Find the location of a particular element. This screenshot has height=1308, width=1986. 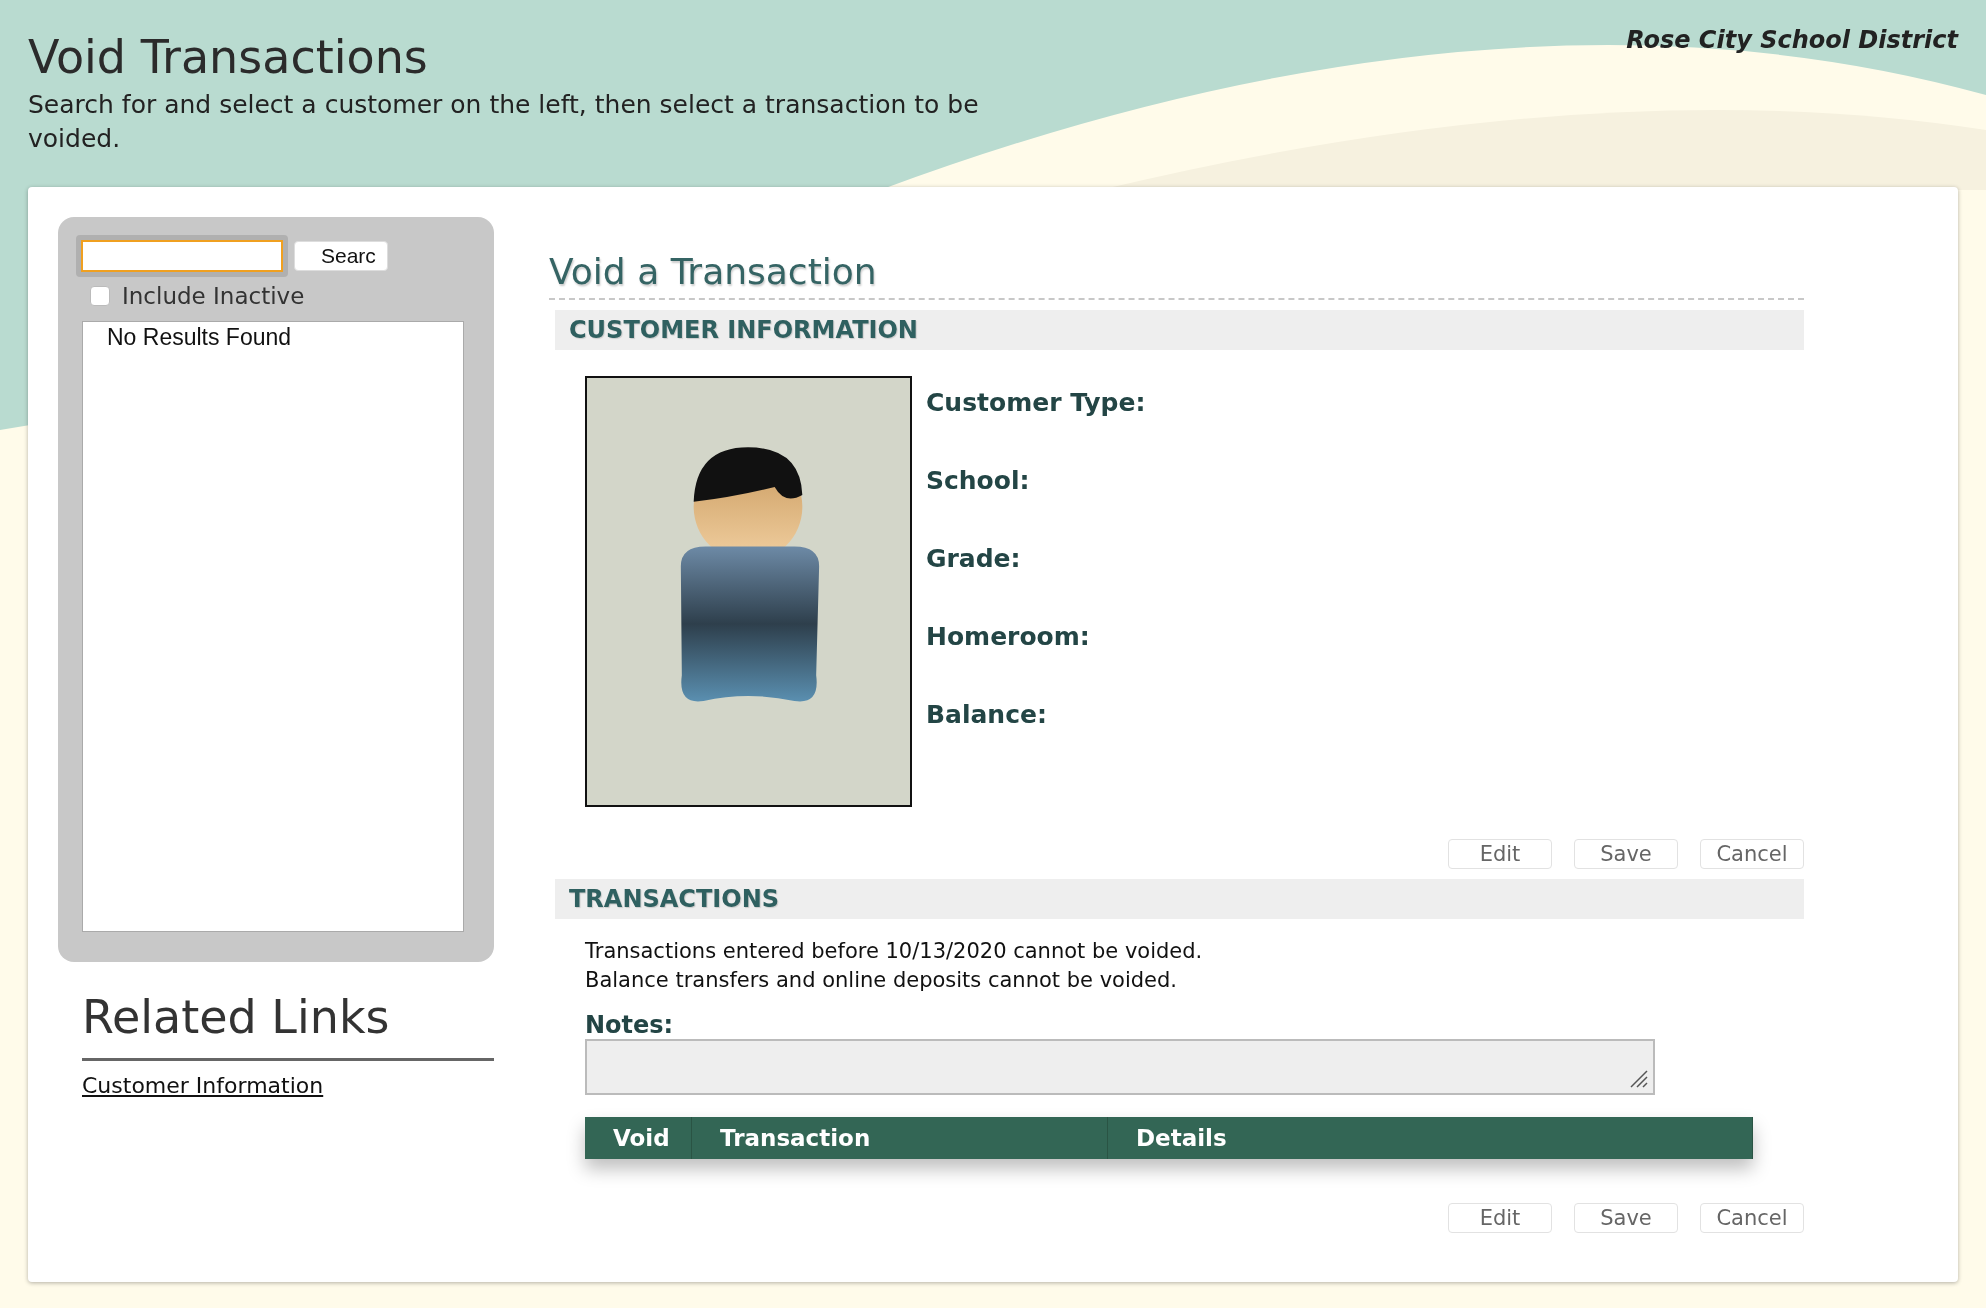

notes-field is located at coordinates (1120, 1067).